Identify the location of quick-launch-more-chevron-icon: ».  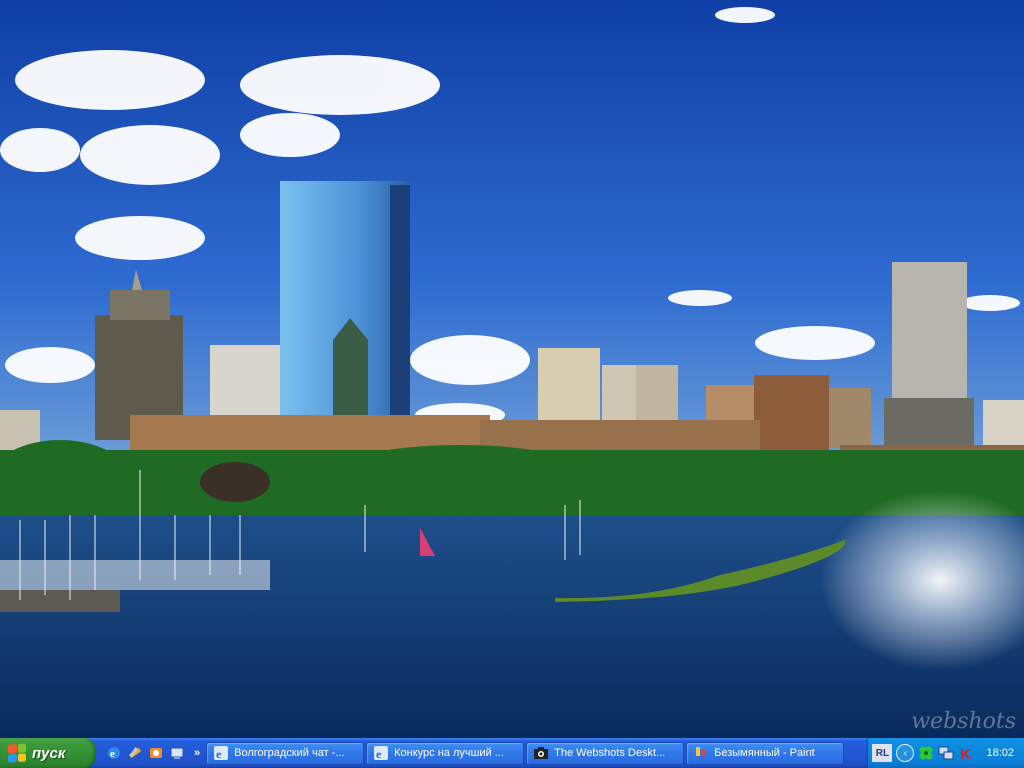
(197, 753).